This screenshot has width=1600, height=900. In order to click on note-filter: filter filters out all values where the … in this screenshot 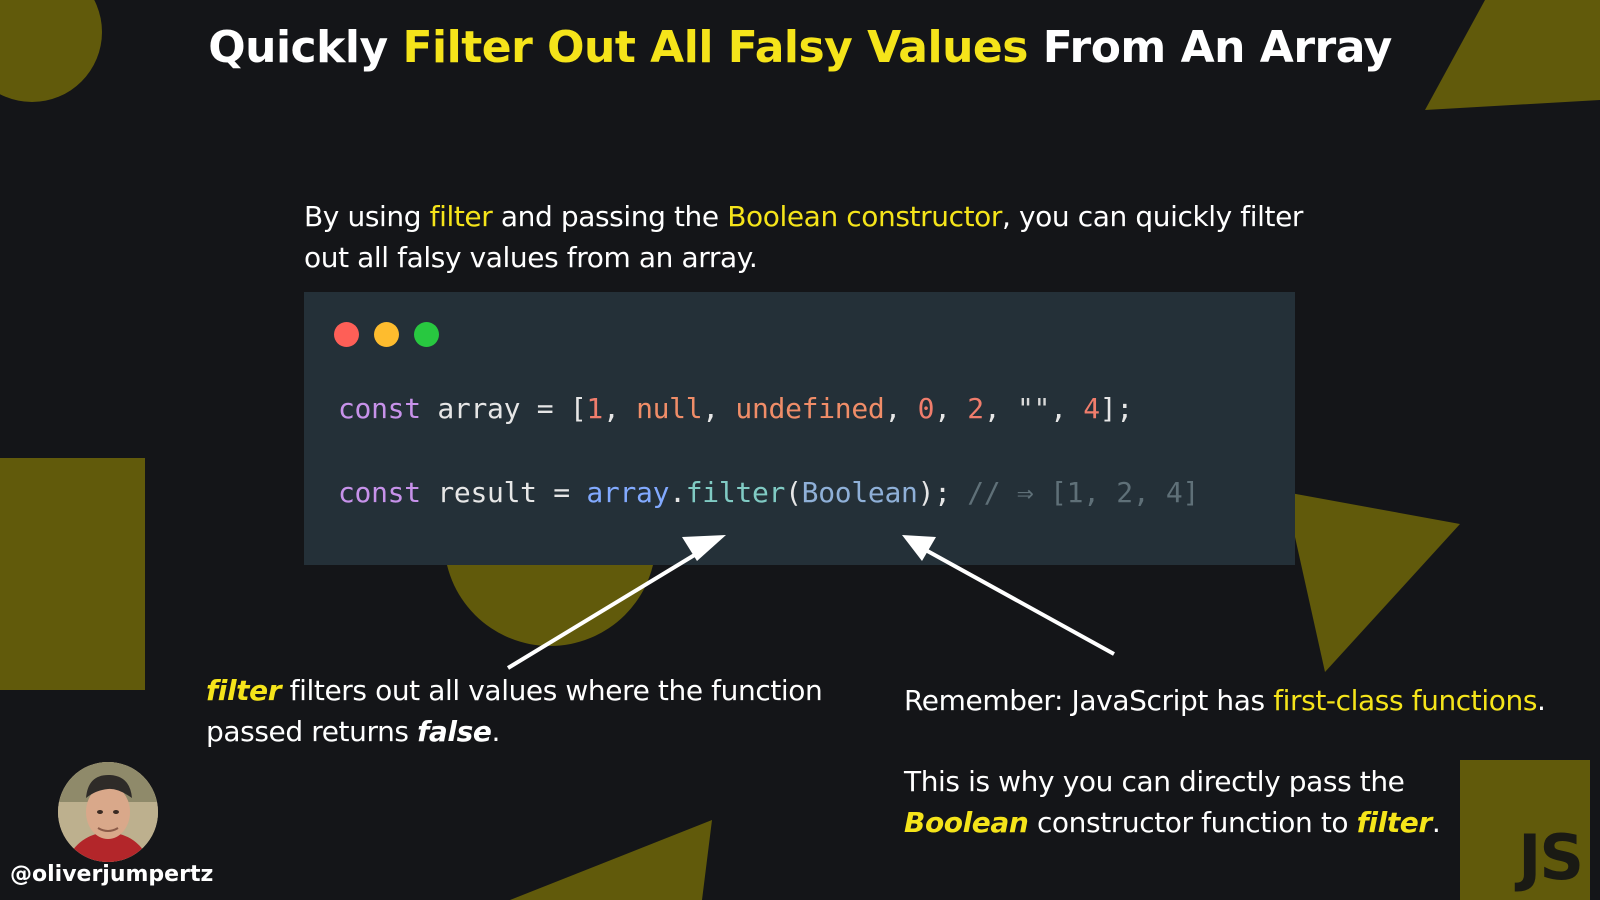, I will do `click(514, 711)`.